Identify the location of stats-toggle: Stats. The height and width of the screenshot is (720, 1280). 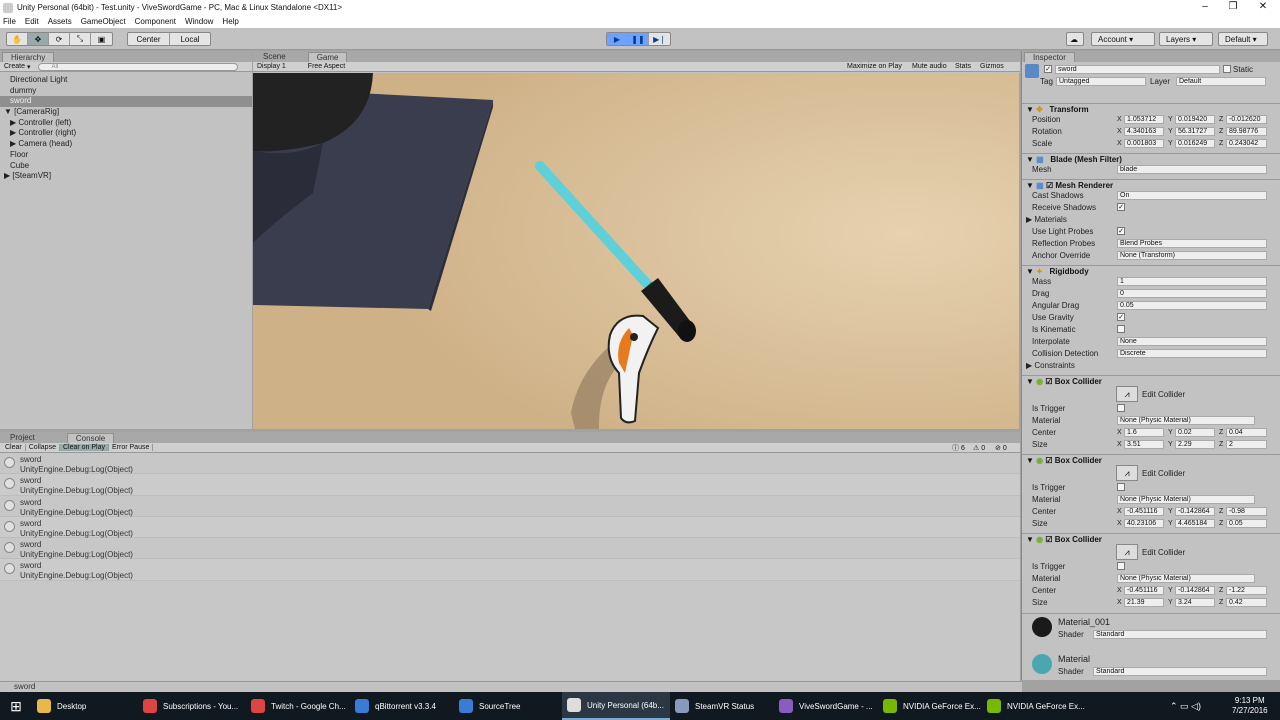
(963, 66).